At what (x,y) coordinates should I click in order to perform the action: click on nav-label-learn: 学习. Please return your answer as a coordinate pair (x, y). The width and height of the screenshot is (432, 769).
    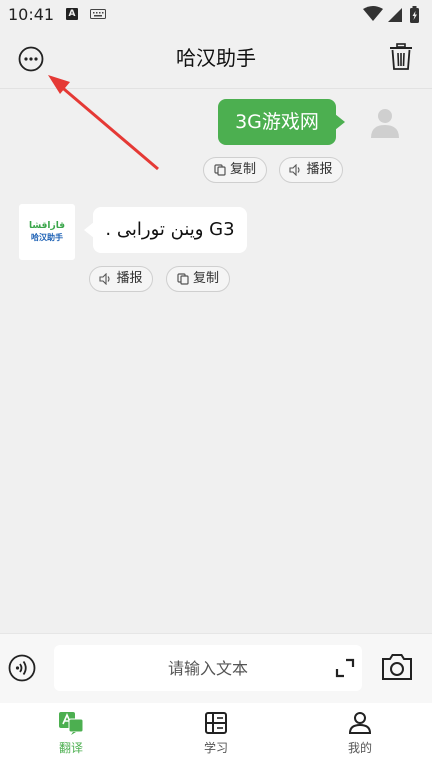
    Looking at the image, I should click on (215, 748).